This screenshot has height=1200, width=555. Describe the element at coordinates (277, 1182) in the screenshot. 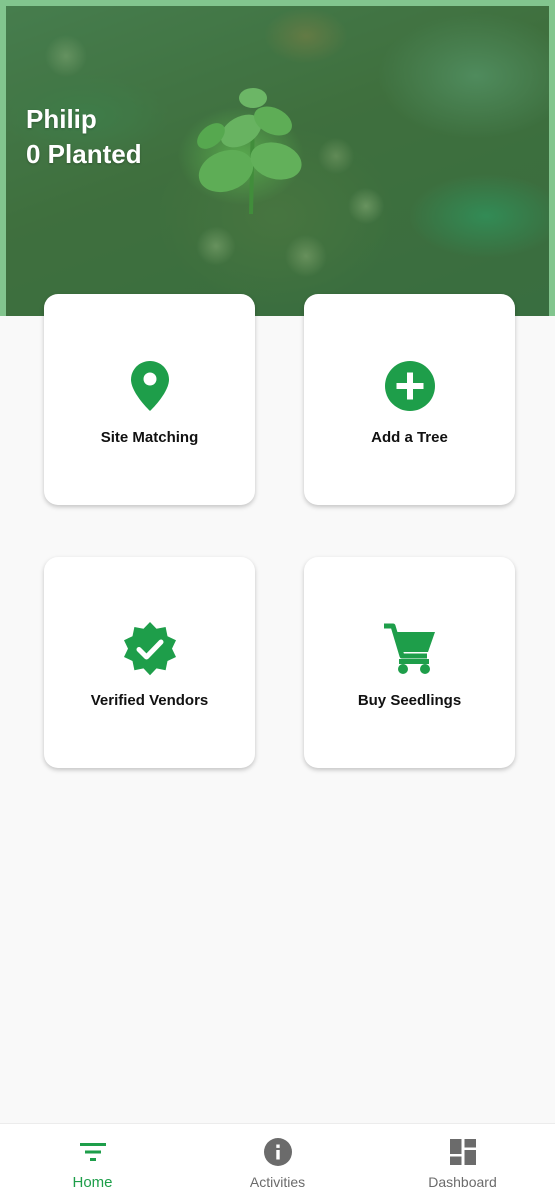

I see `nav-label-activities: Activities` at that location.